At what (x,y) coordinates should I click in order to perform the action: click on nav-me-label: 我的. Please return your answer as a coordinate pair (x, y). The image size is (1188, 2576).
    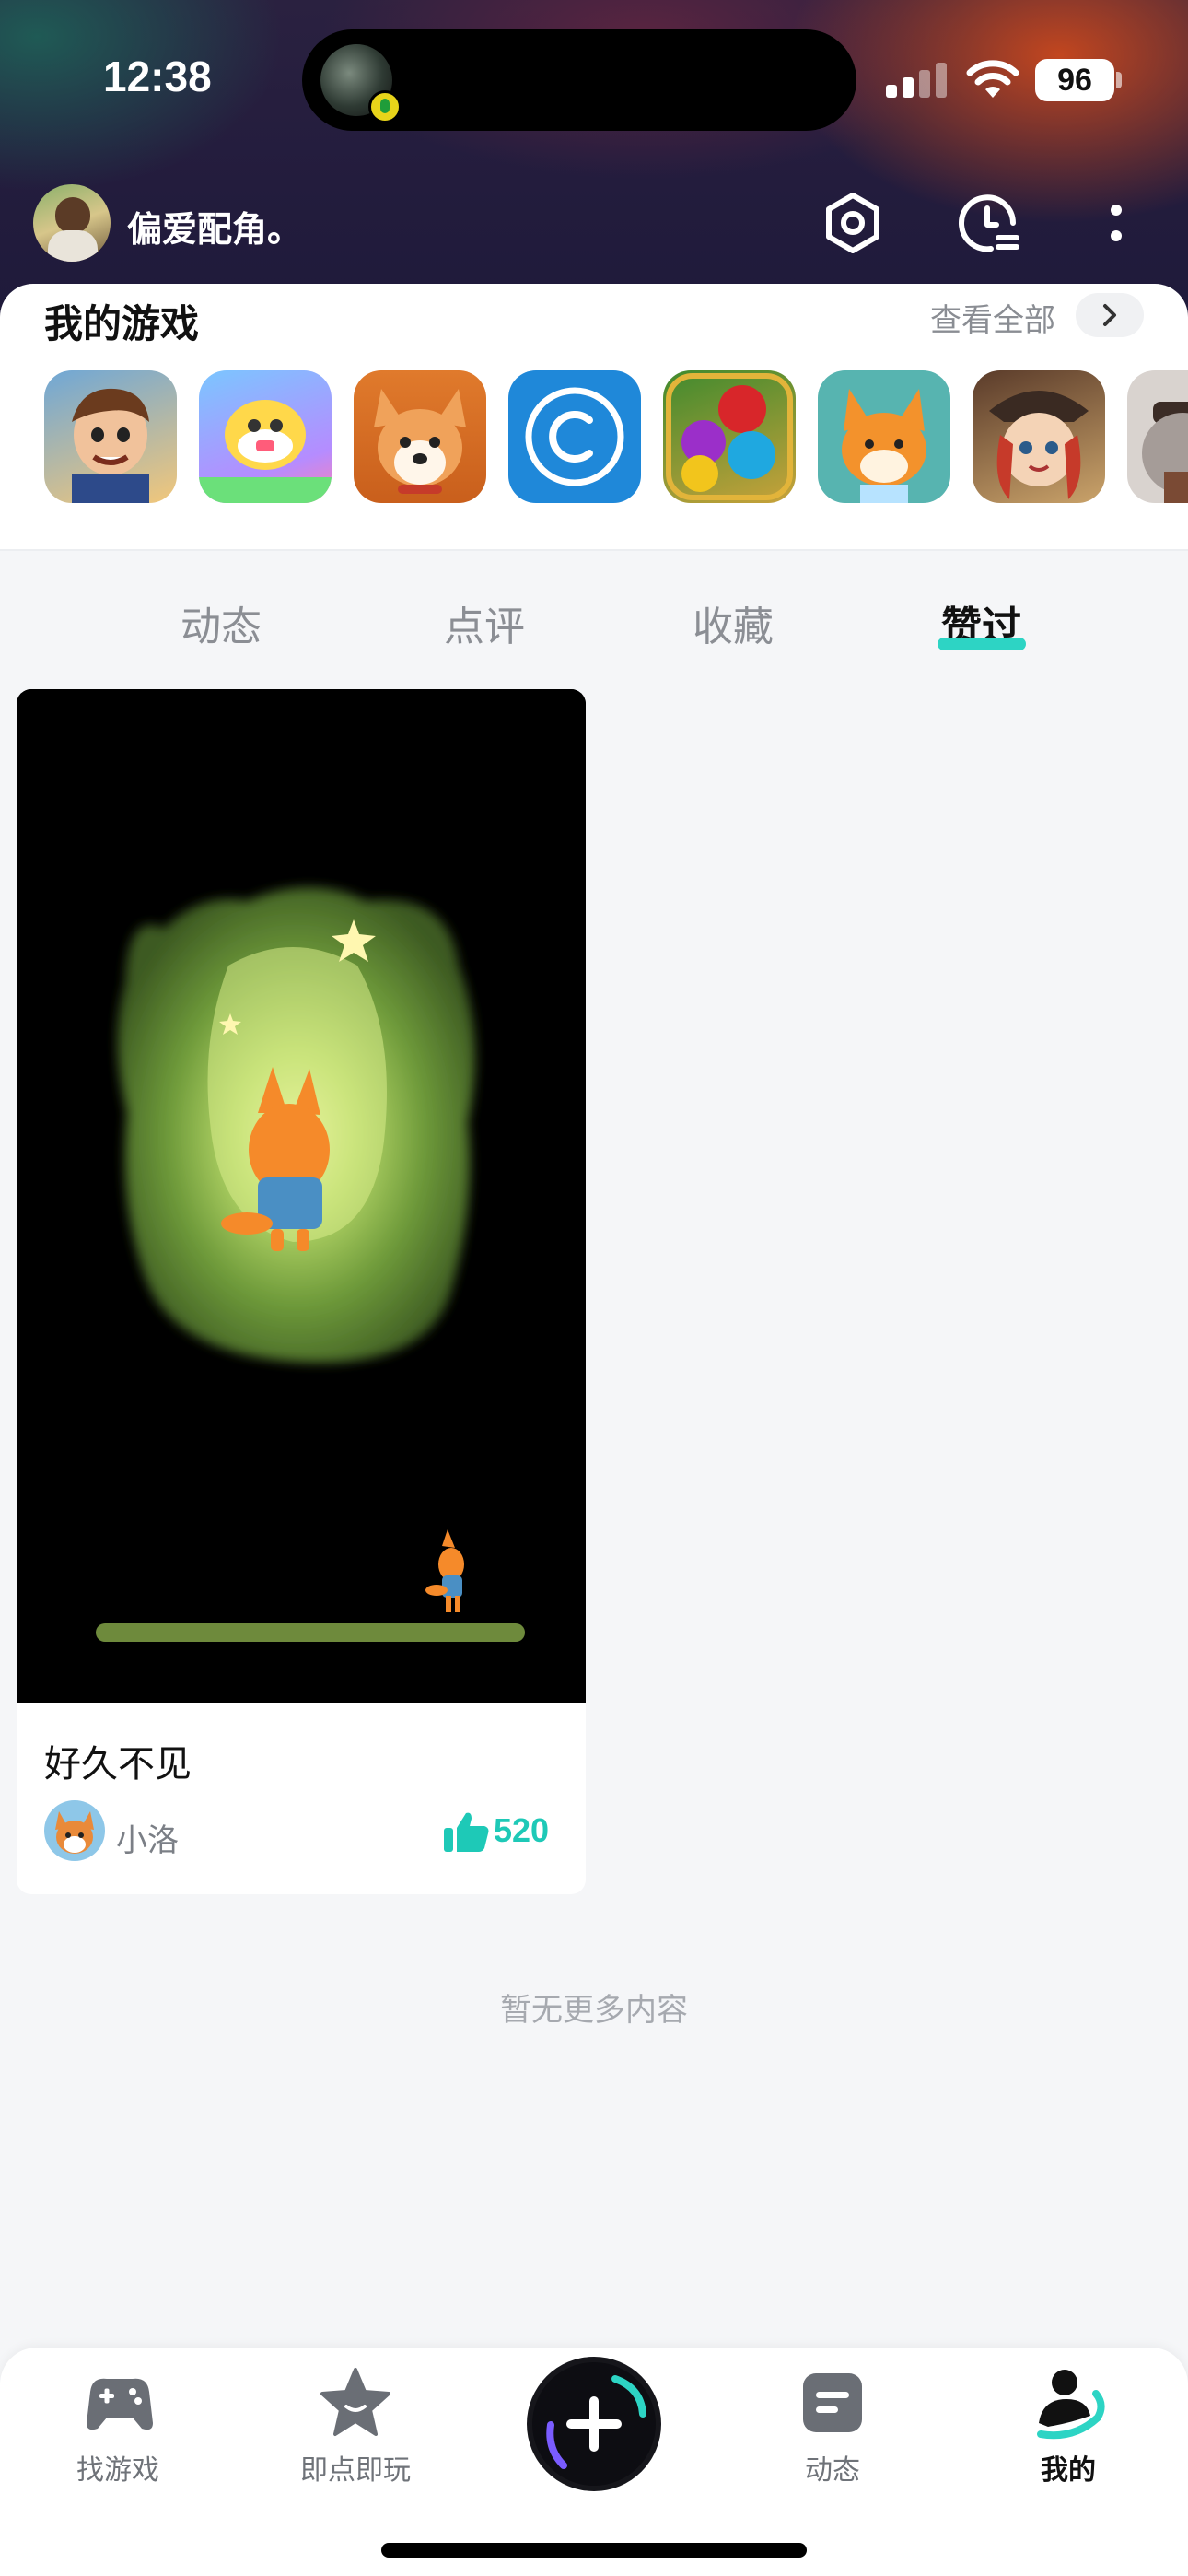
    Looking at the image, I should click on (1068, 2467).